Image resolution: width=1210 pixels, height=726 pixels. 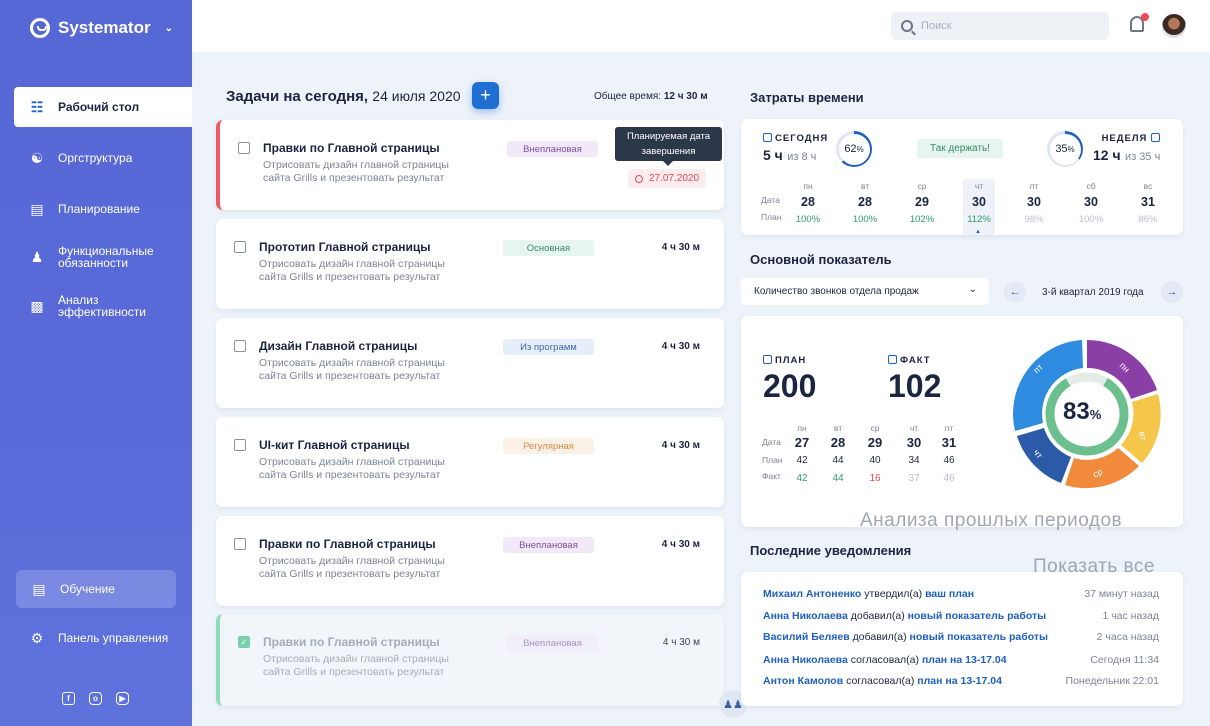 What do you see at coordinates (68, 698) in the screenshot?
I see `facebook-icon: f` at bounding box center [68, 698].